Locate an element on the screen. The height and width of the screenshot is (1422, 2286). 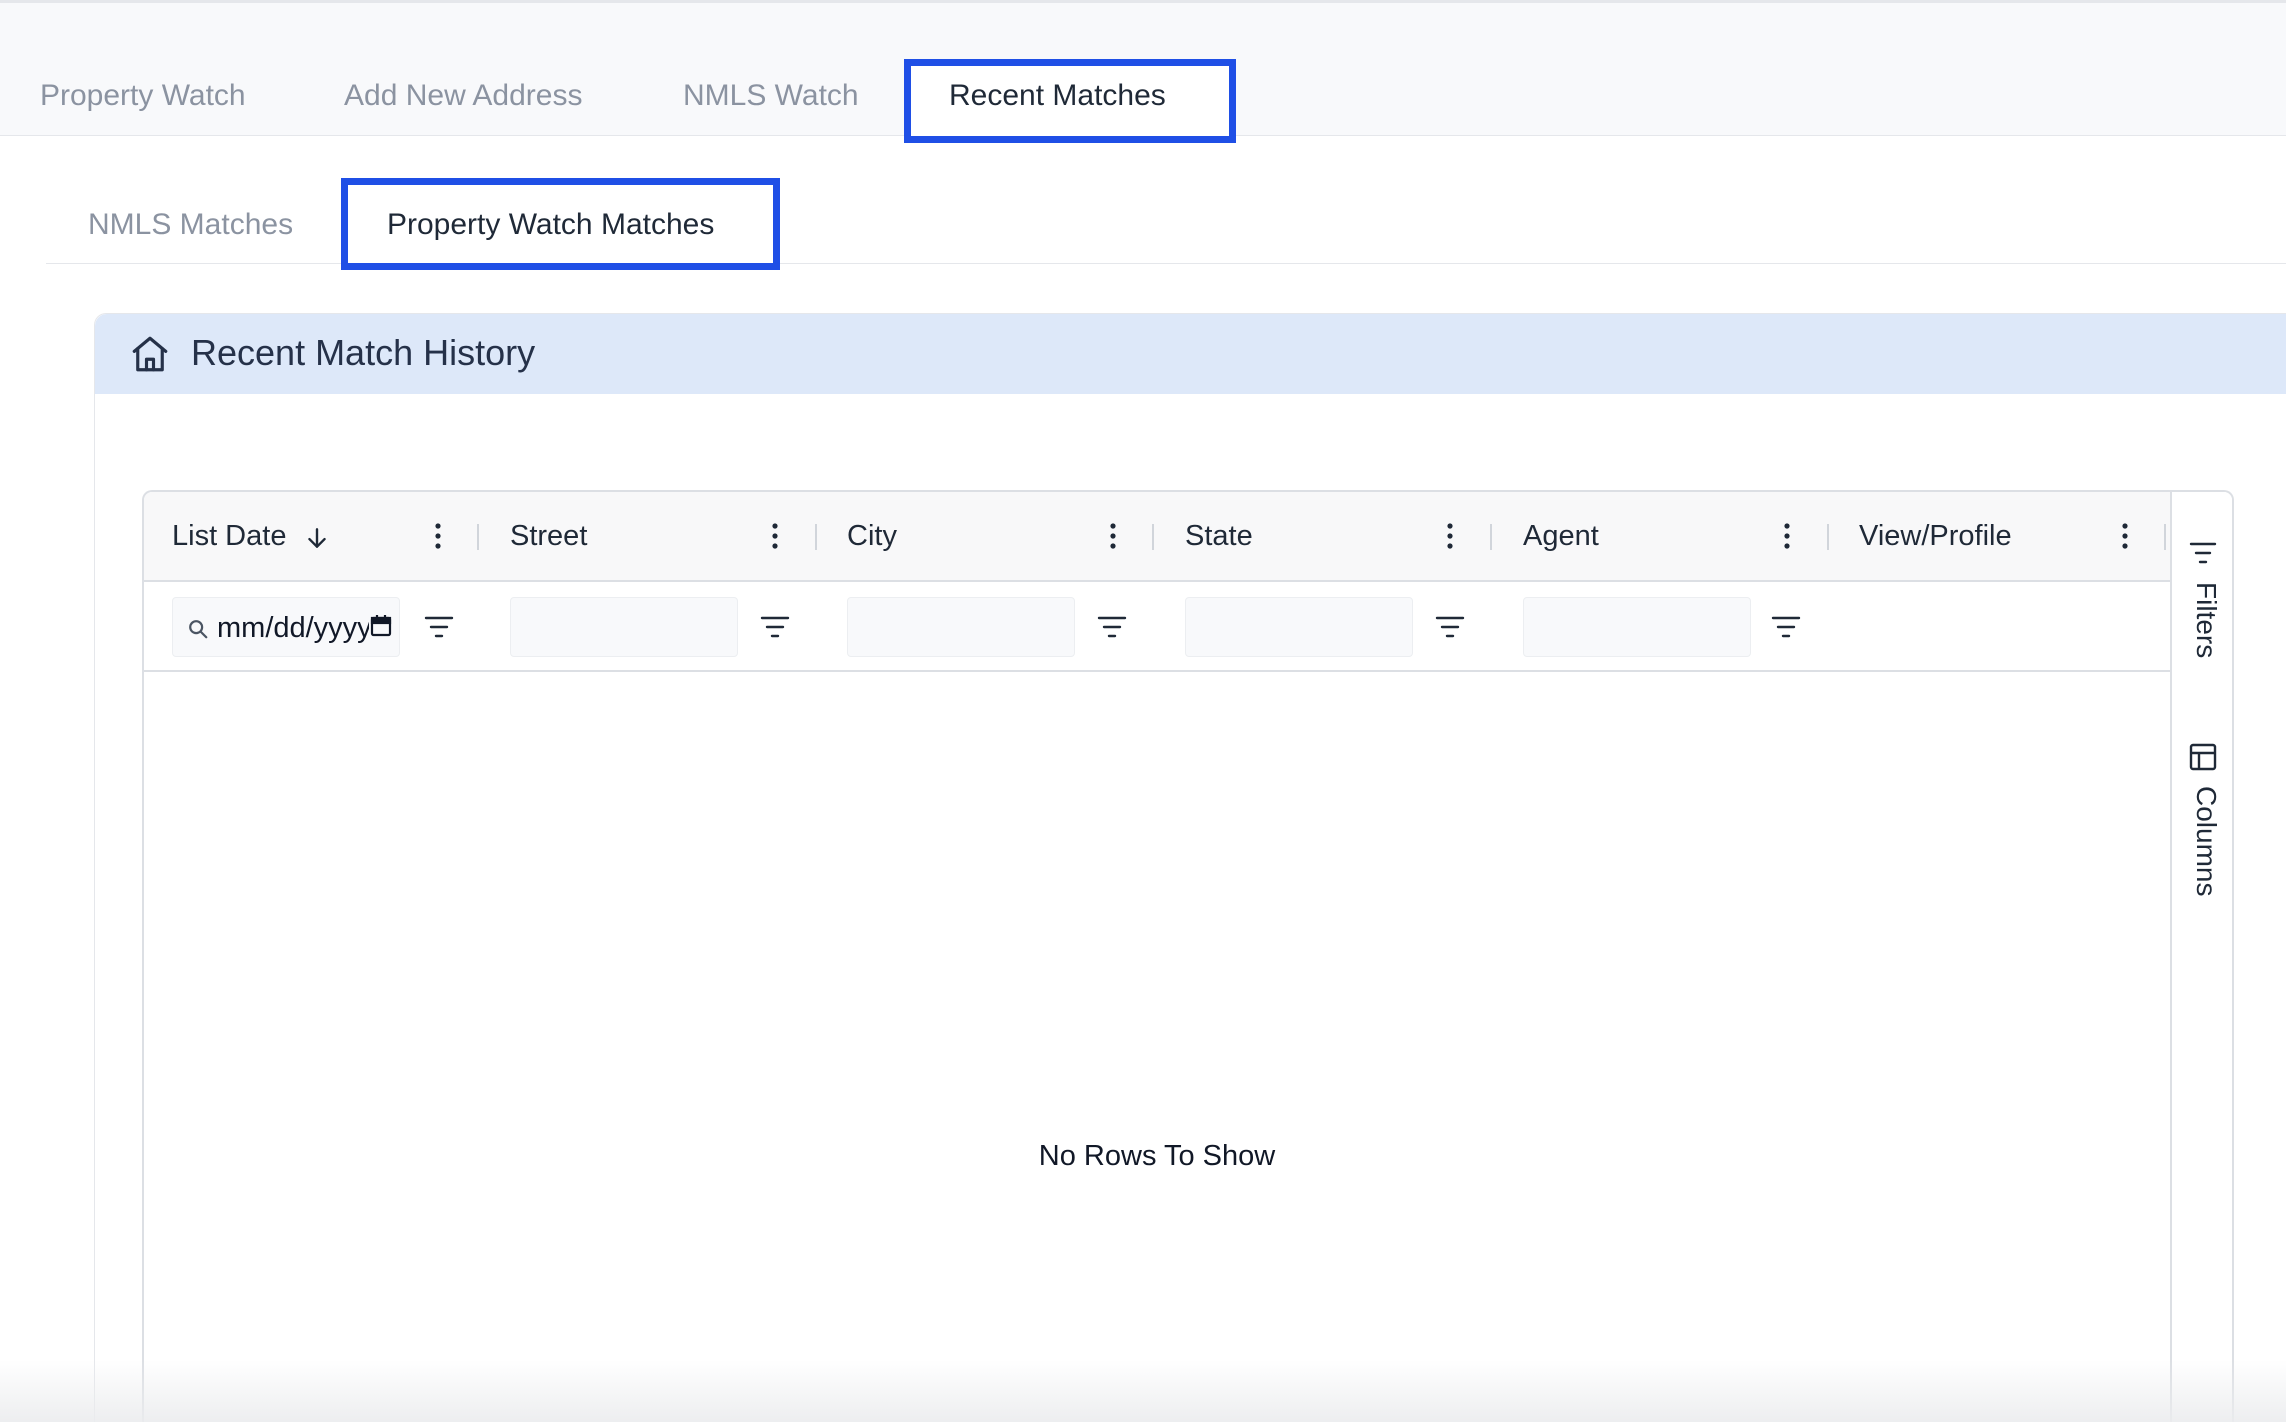
column-header-city: City is located at coordinates (872, 536).